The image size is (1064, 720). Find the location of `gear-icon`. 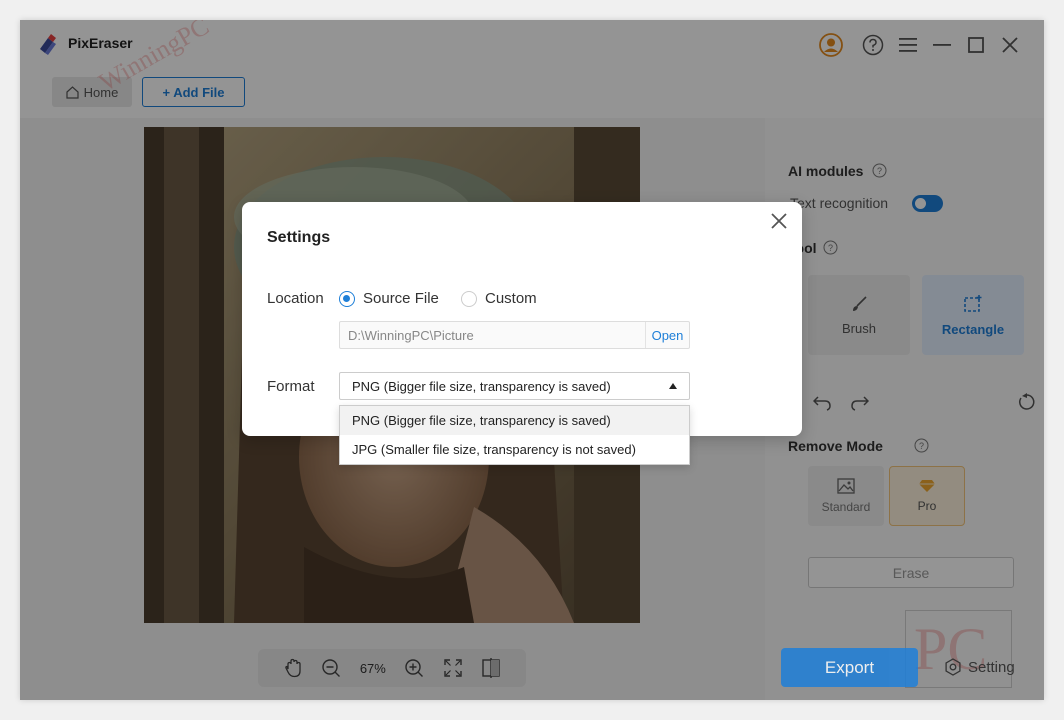

gear-icon is located at coordinates (953, 667).